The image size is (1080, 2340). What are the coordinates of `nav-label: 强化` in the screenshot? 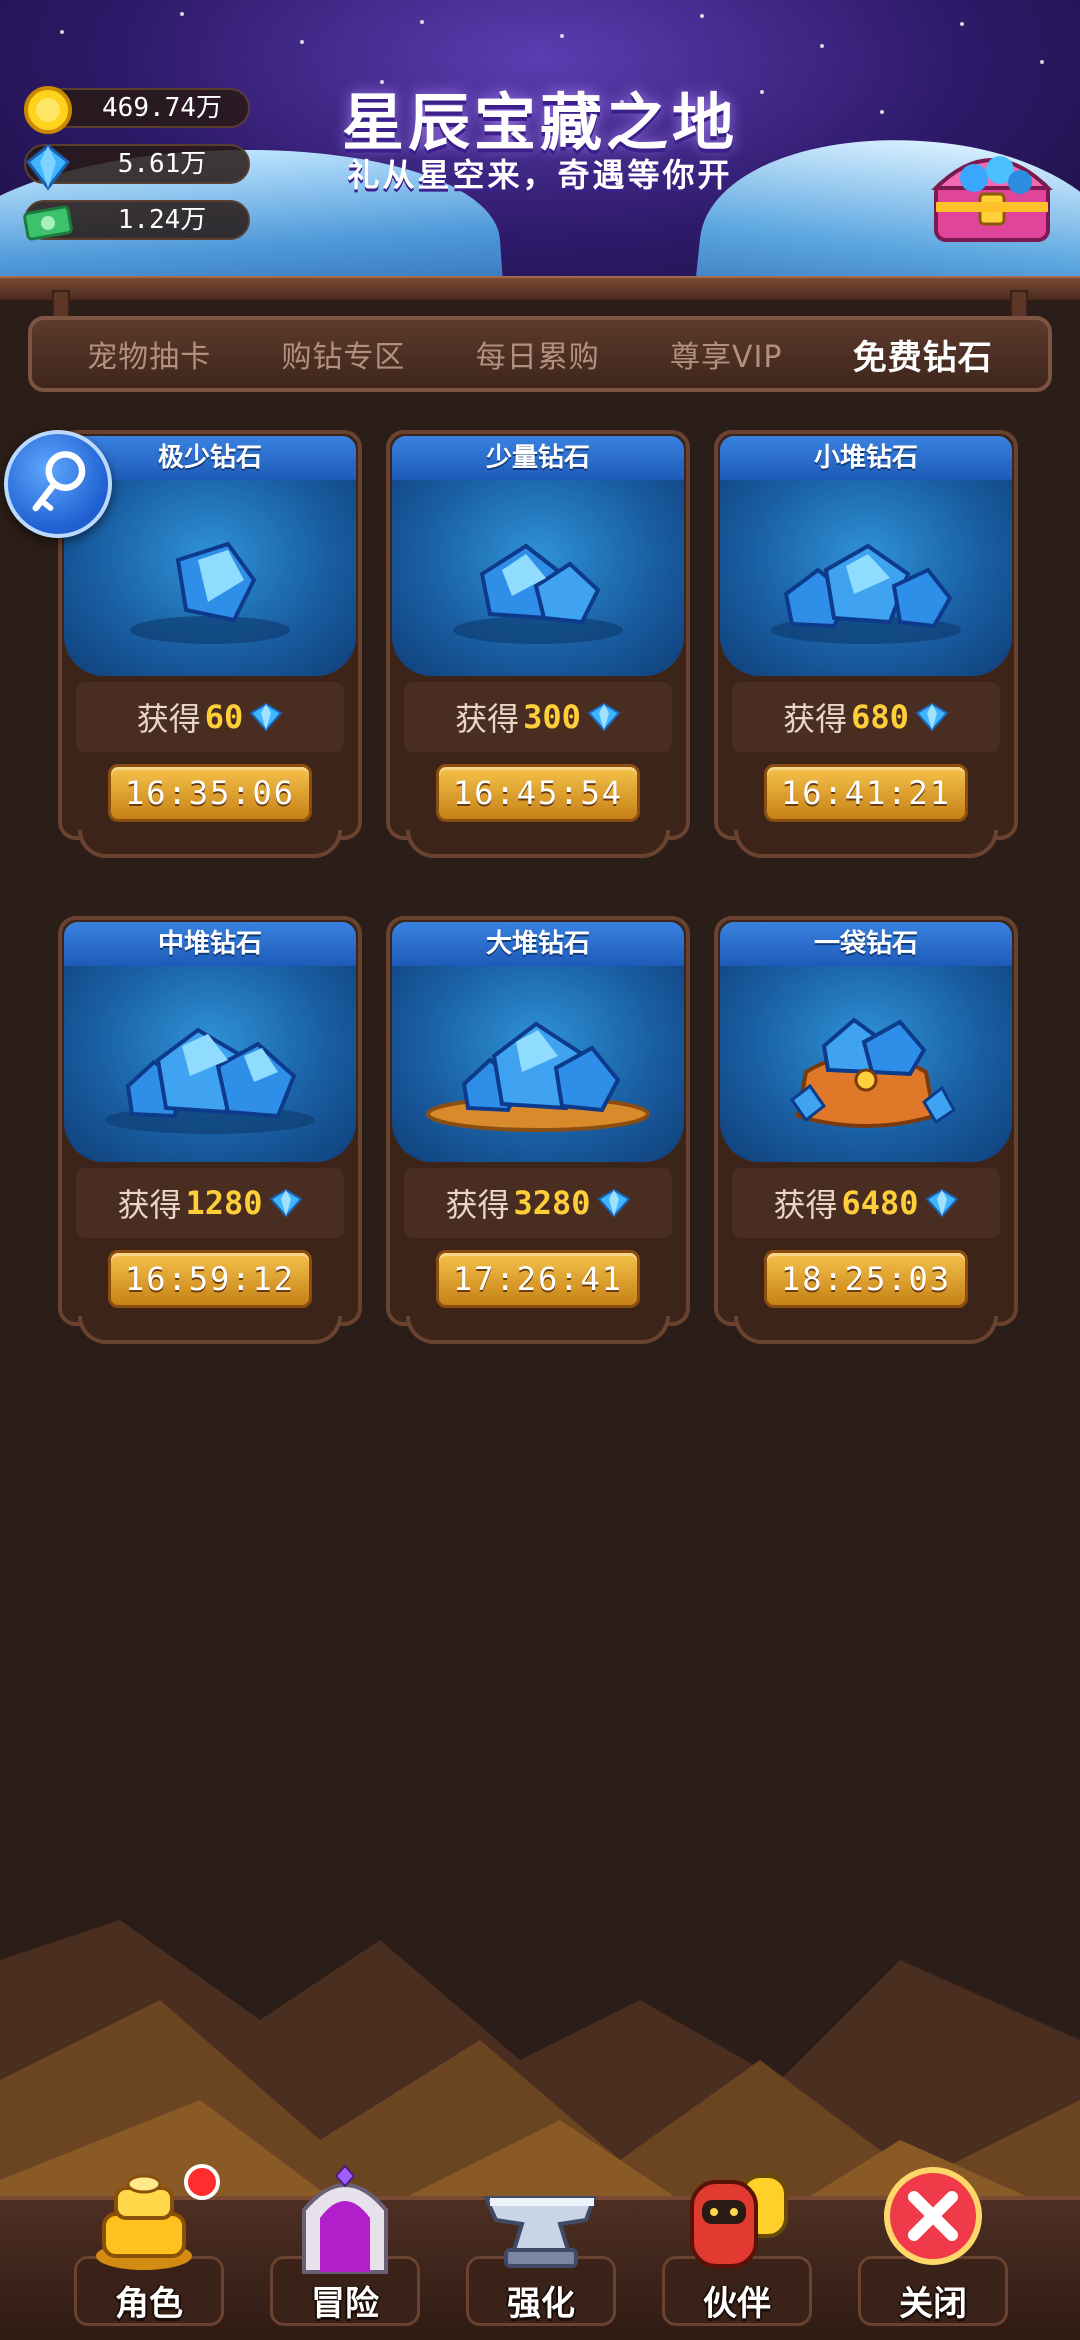 It's located at (541, 2304).